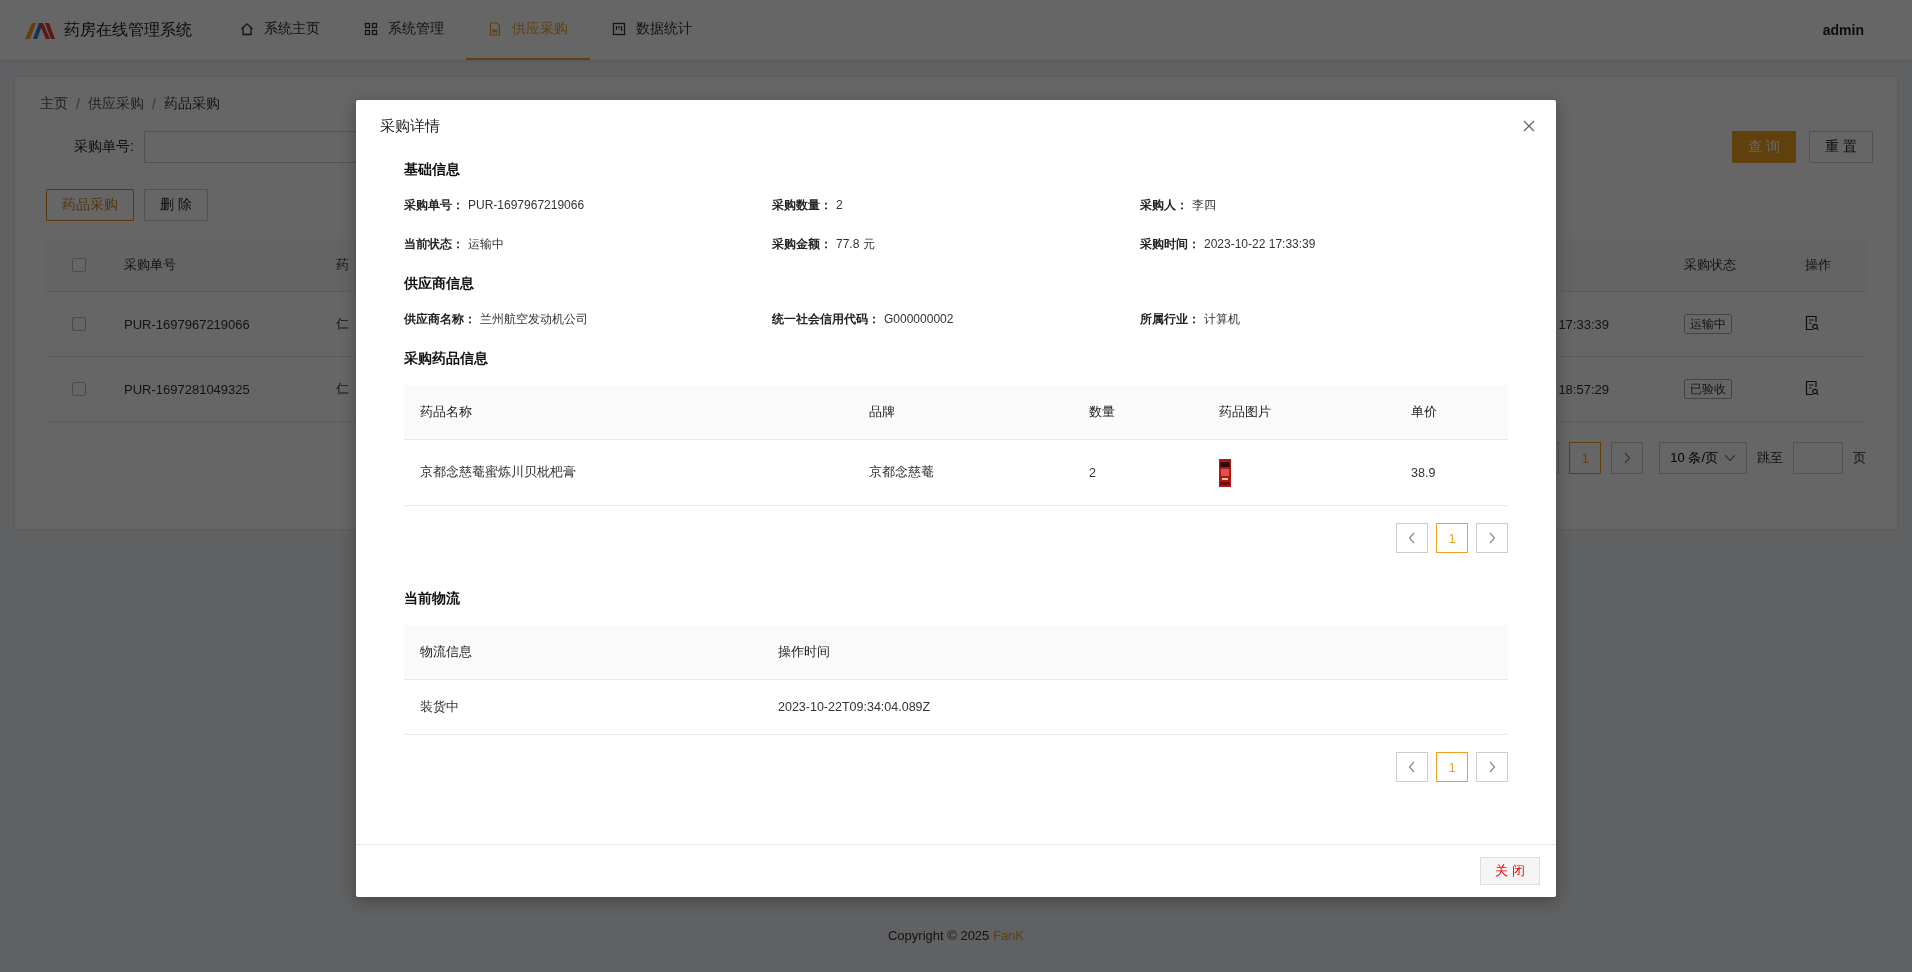 The height and width of the screenshot is (972, 1912). Describe the element at coordinates (1164, 205) in the screenshot. I see `field-label: 采购人：` at that location.